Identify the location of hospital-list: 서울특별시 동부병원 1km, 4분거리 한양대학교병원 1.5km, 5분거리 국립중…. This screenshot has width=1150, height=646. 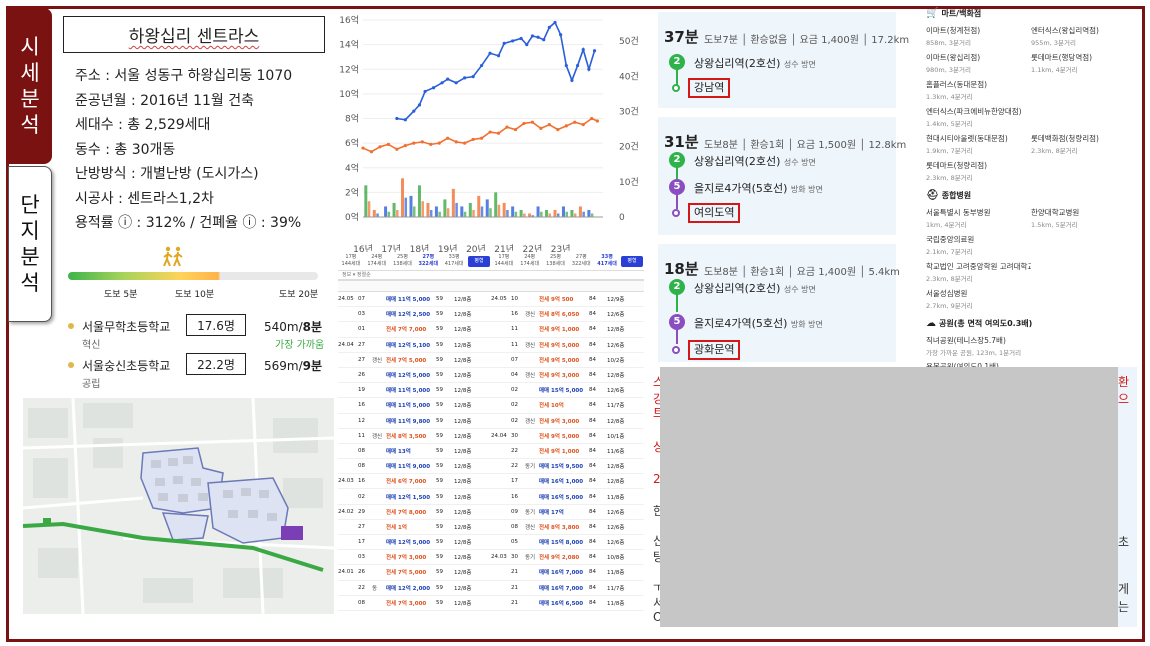
(1031, 258).